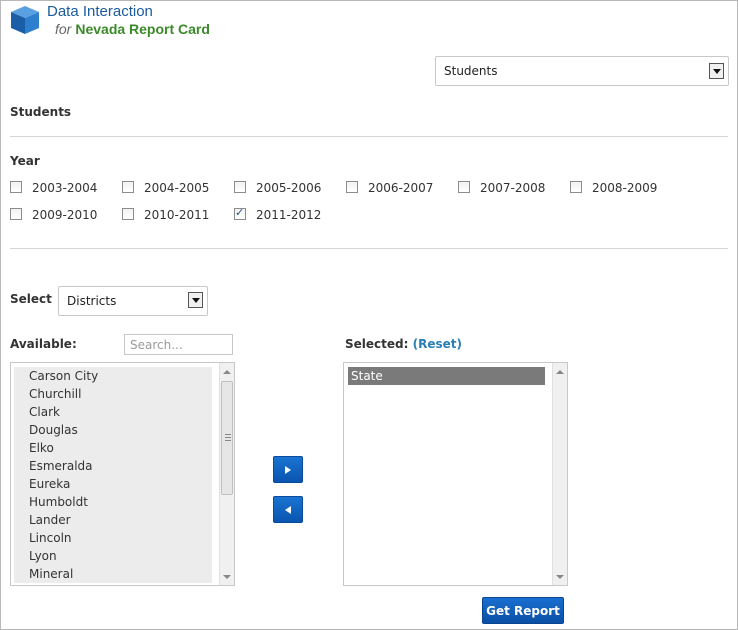  What do you see at coordinates (25, 20) in the screenshot?
I see `cube-logo-icon` at bounding box center [25, 20].